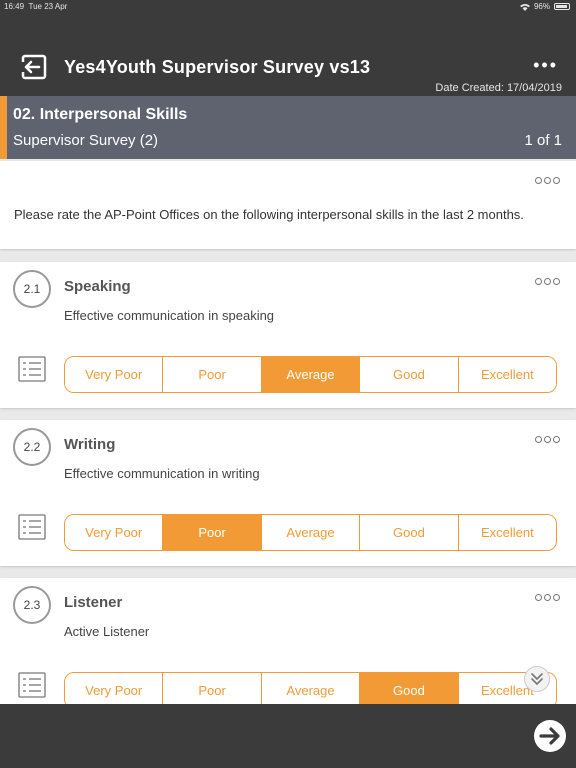 This screenshot has width=576, height=768. What do you see at coordinates (217, 67) in the screenshot?
I see `survey-title: Yes4Youth Supervisor Survey vs13` at bounding box center [217, 67].